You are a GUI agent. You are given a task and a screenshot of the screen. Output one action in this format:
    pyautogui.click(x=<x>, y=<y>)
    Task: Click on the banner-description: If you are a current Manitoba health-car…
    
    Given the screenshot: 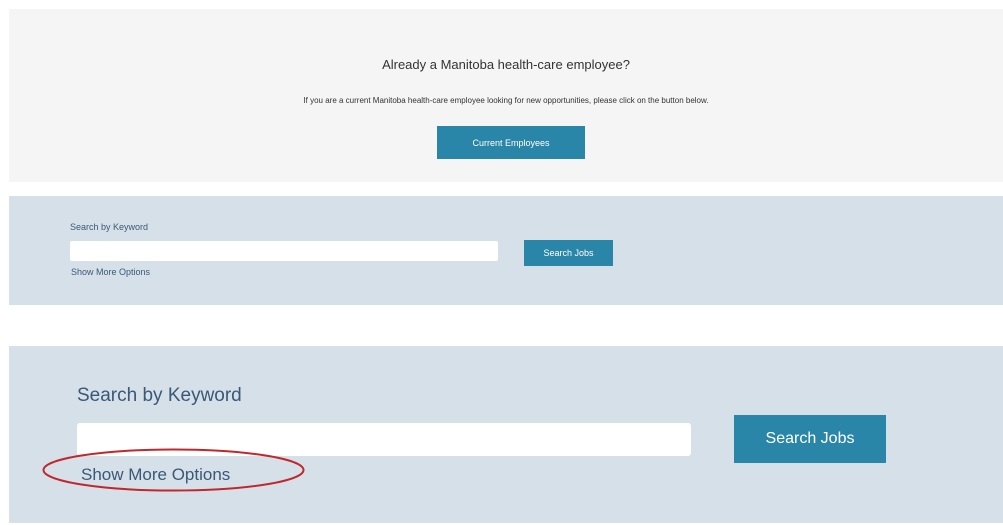 What is the action you would take?
    pyautogui.click(x=506, y=100)
    